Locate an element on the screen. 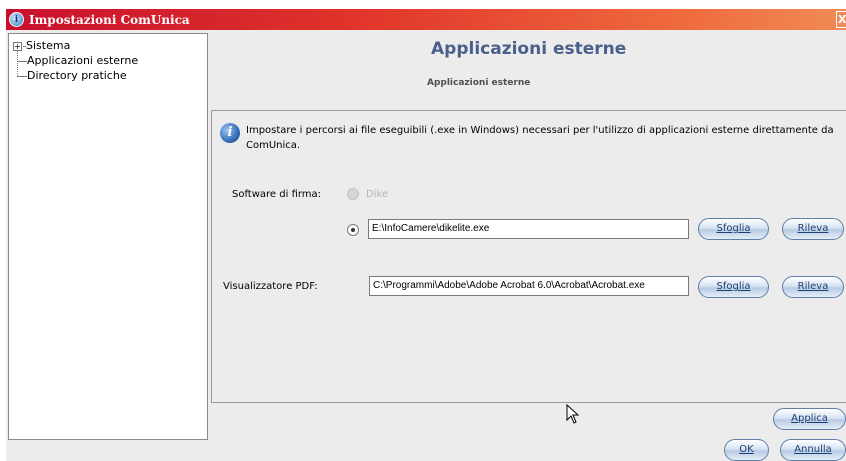  window-title: Impostazioni ComUnica is located at coordinates (109, 19).